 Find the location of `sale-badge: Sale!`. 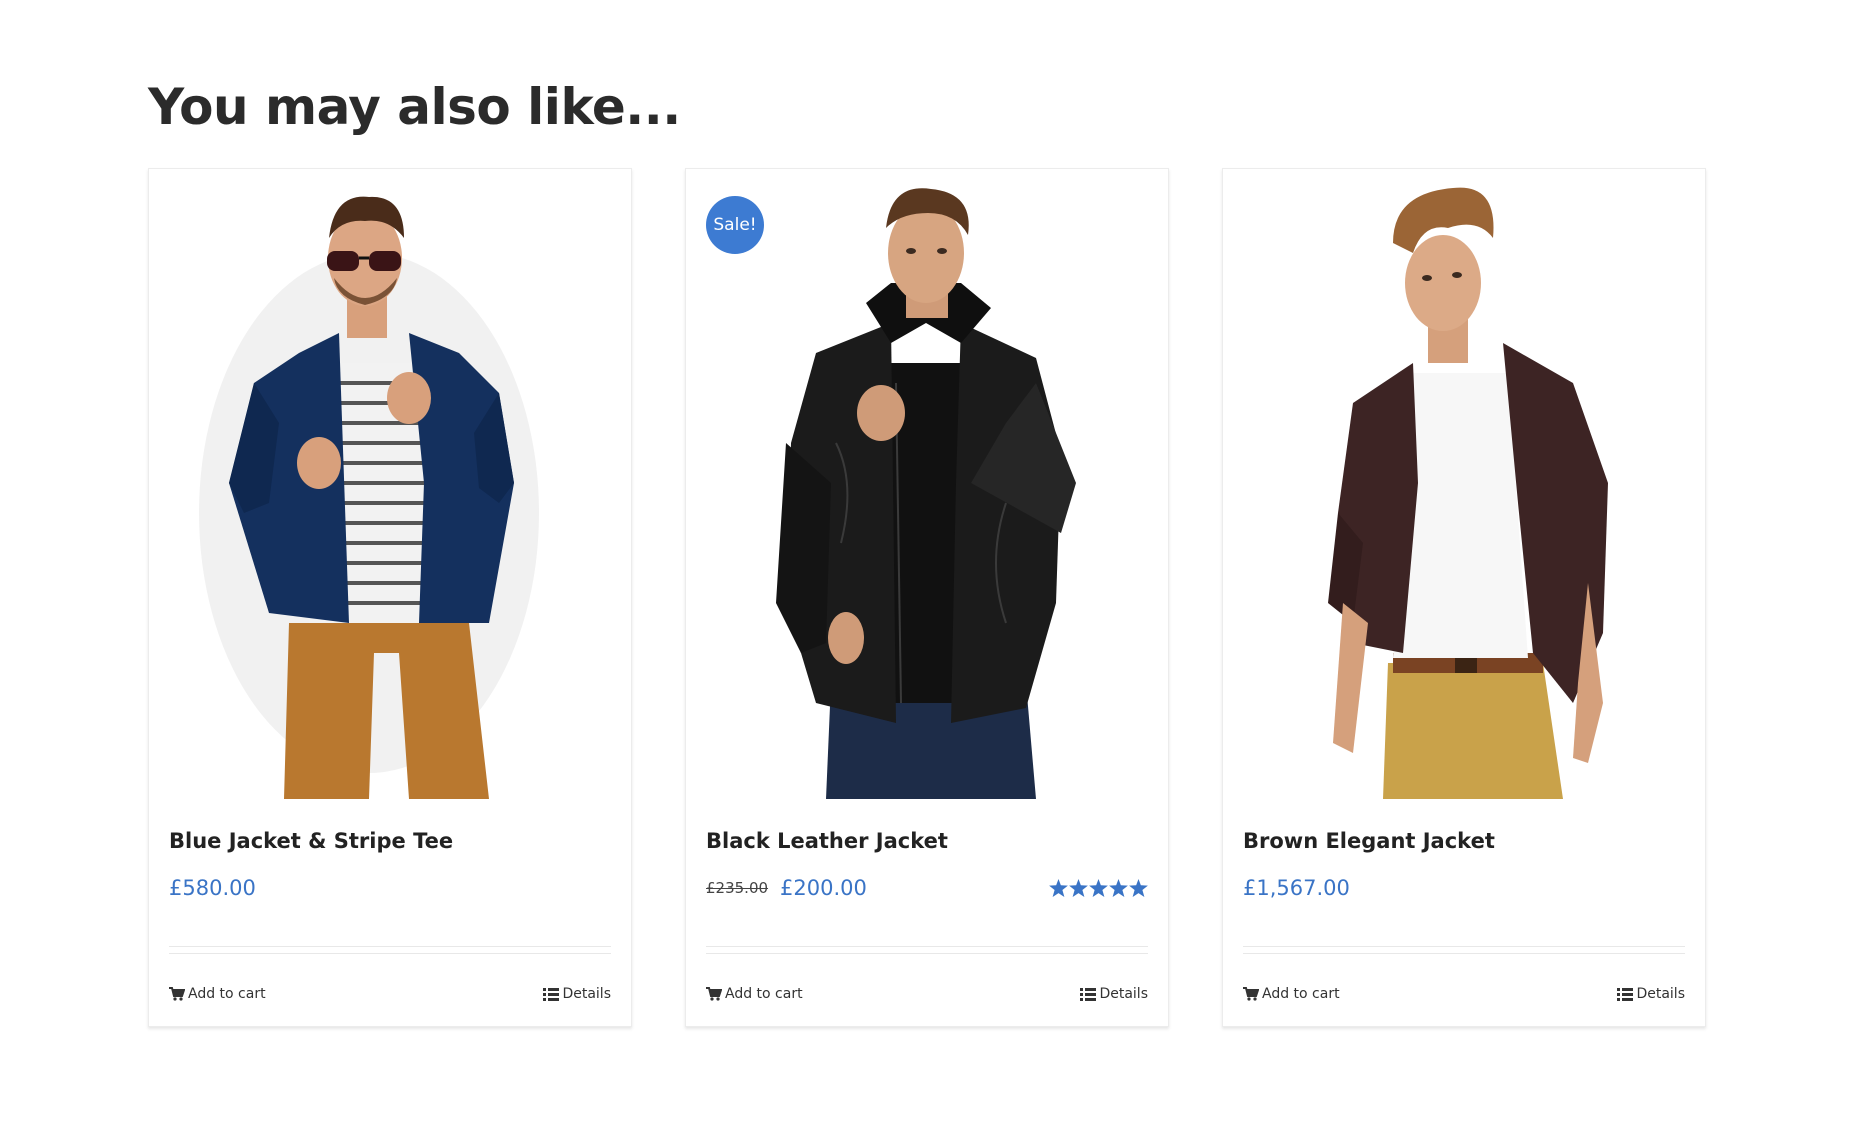

sale-badge: Sale! is located at coordinates (735, 225).